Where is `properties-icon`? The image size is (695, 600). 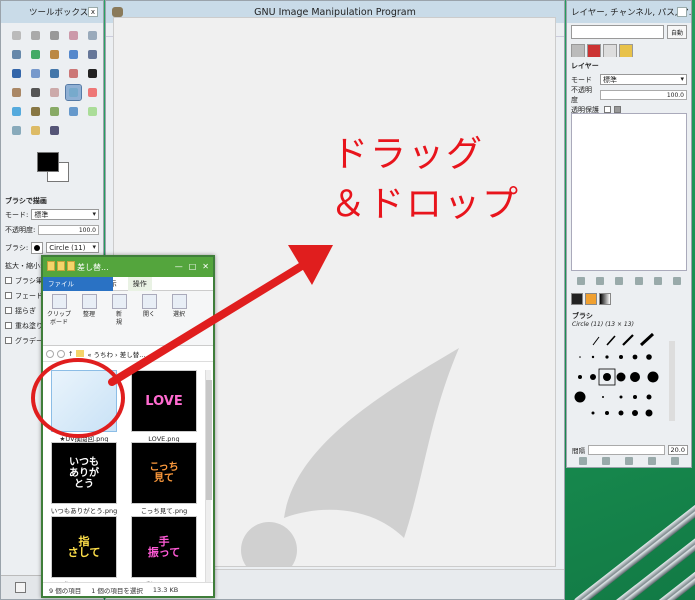
properties-icon is located at coordinates (61, 266).